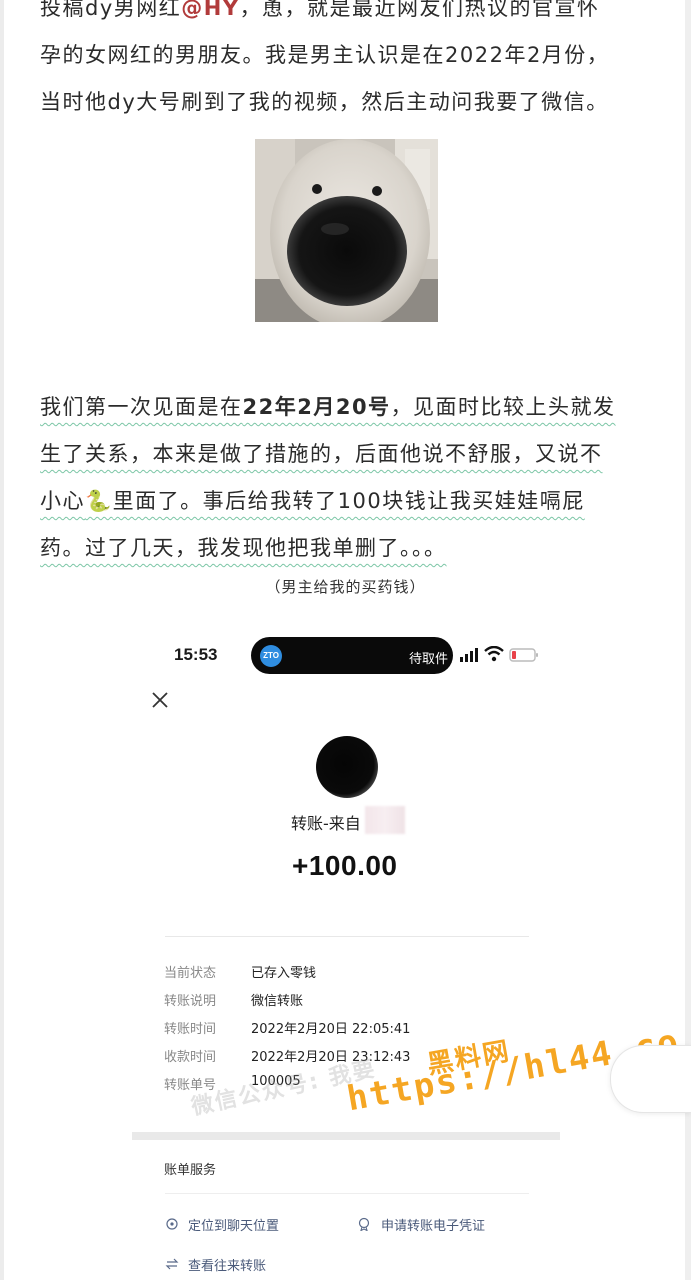  Describe the element at coordinates (284, 973) in the screenshot. I see `detail-value: 已存入零钱` at that location.